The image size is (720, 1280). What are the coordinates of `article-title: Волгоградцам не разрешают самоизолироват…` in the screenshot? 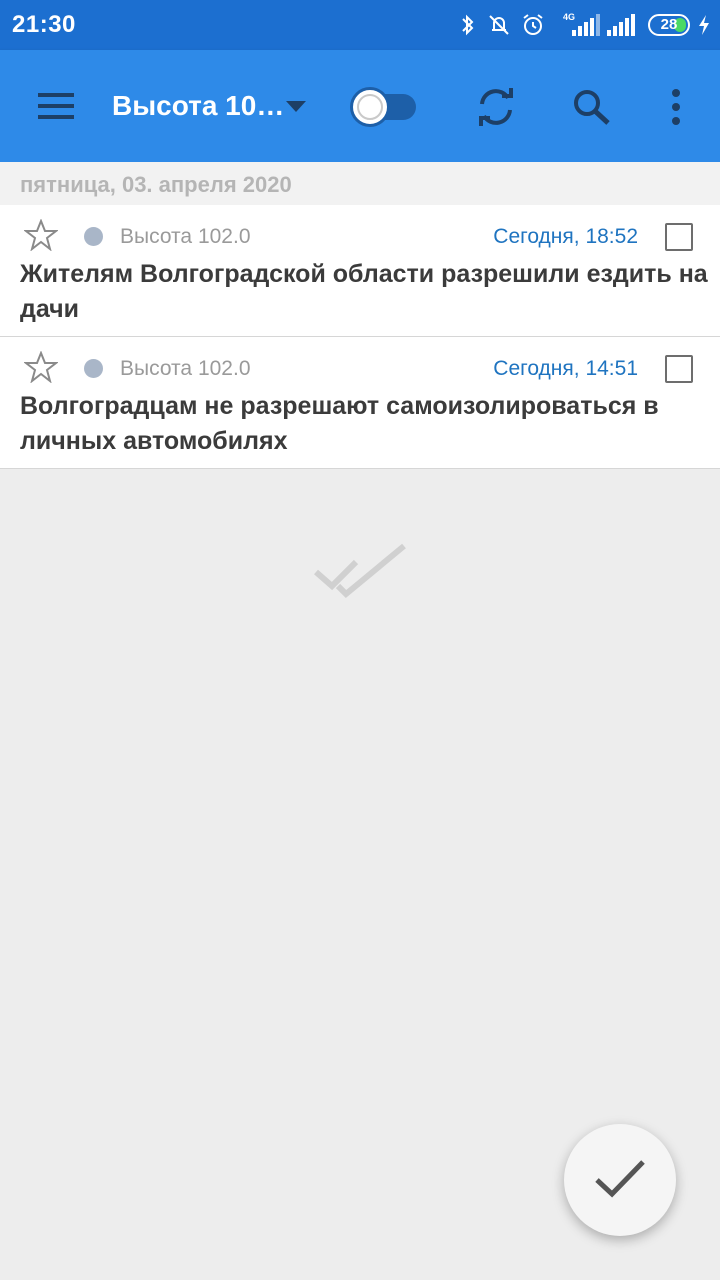 It's located at (365, 424).